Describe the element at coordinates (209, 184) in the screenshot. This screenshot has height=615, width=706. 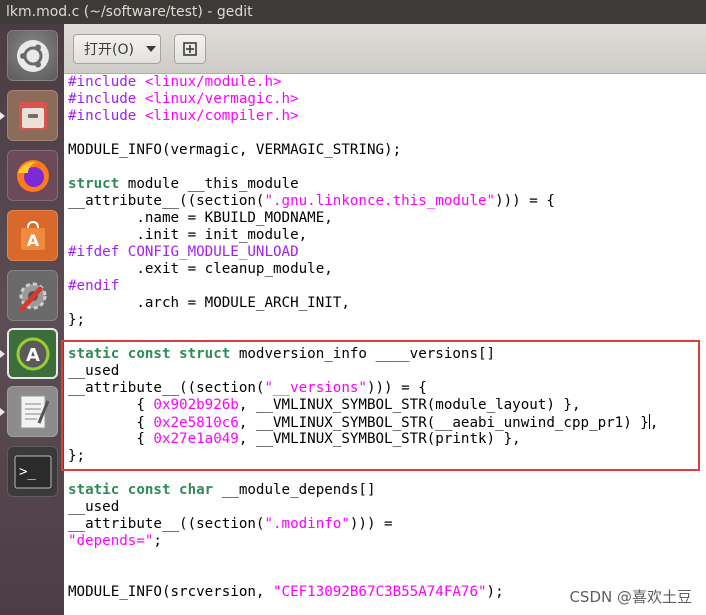
I see `code-token: module __this_module` at that location.